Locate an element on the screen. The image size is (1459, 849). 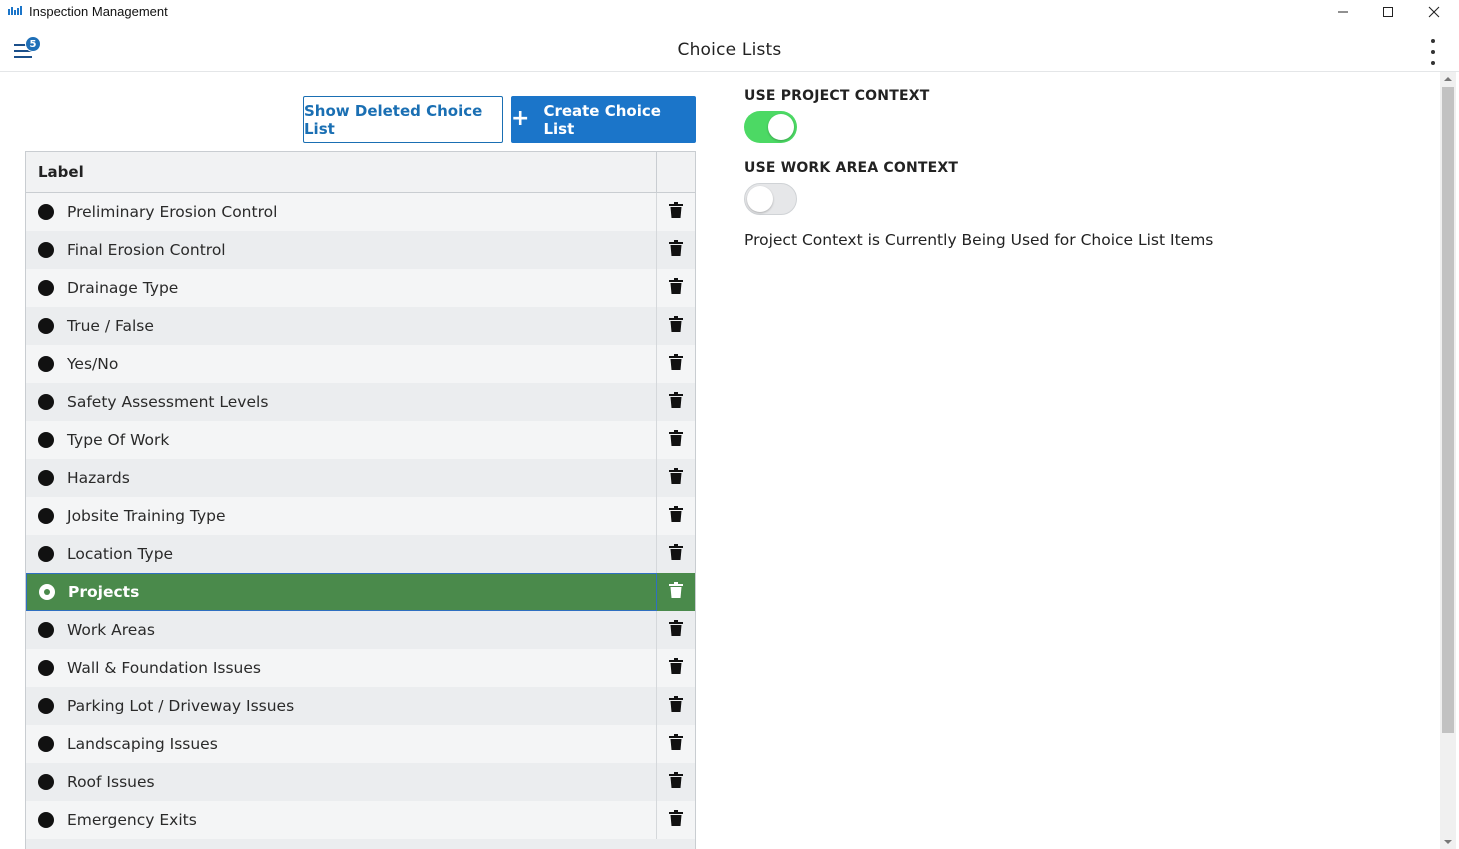
project-context-toggle is located at coordinates (770, 127).